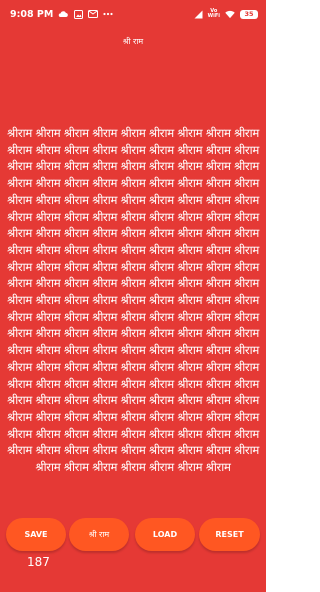 The width and height of the screenshot is (320, 592). I want to click on save-button: SAVE, so click(36, 534).